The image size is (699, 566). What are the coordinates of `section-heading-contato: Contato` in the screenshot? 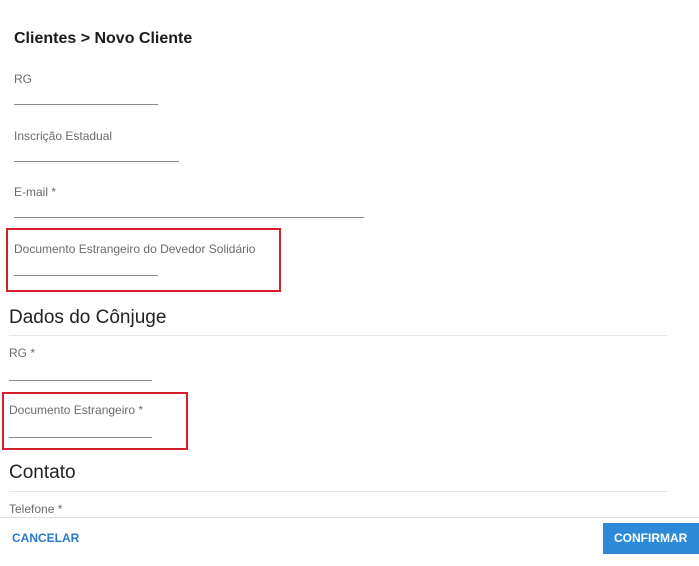 It's located at (42, 472).